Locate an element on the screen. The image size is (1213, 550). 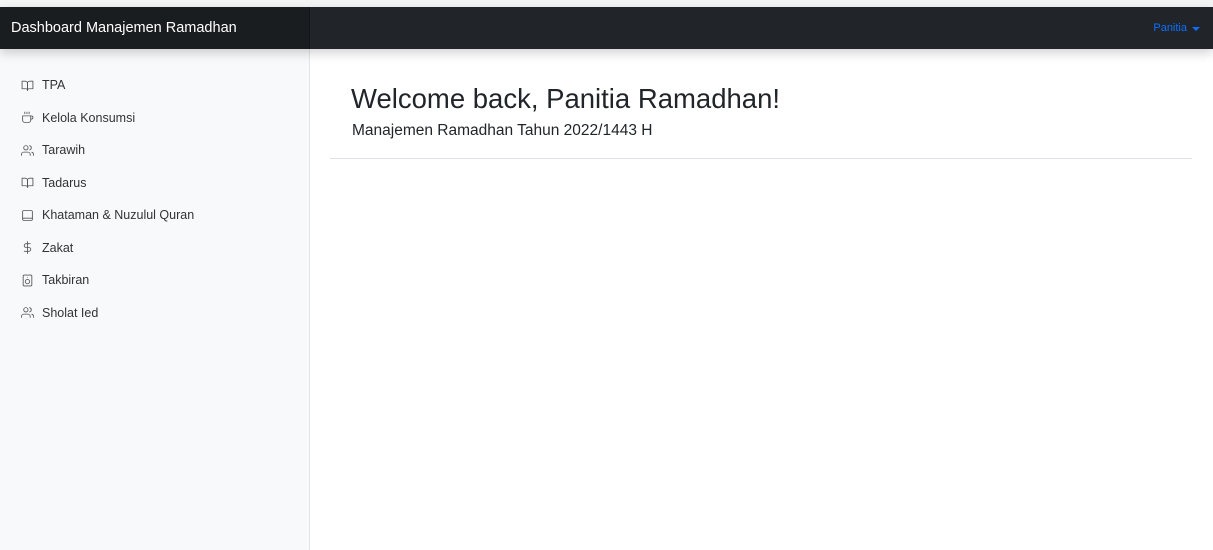
sidebar-item-takbiran: Takbiran is located at coordinates (154, 280).